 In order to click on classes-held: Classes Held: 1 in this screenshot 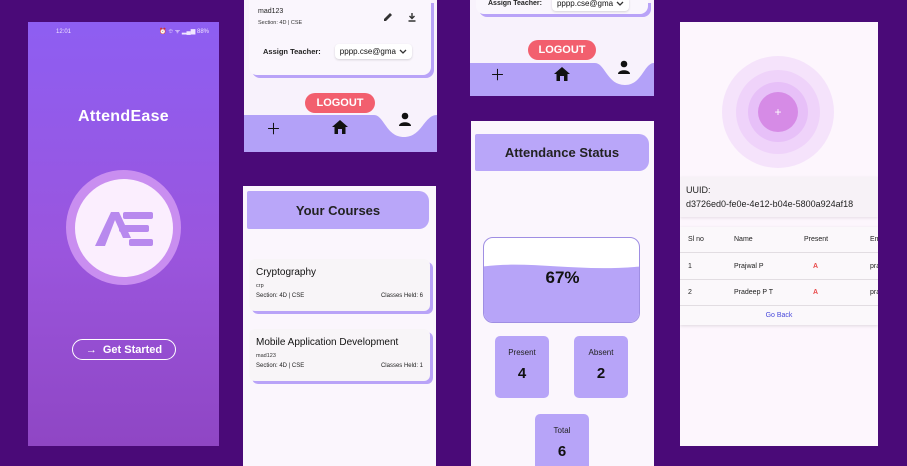, I will do `click(401, 366)`.